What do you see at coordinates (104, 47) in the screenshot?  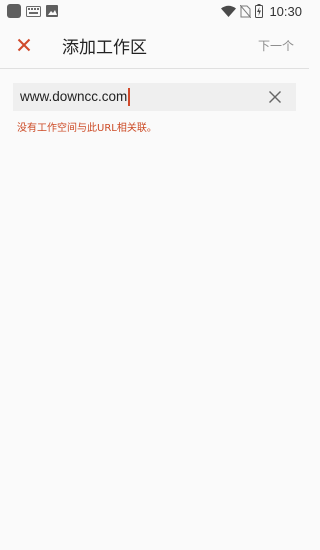 I see `page-title: 添加工作区` at bounding box center [104, 47].